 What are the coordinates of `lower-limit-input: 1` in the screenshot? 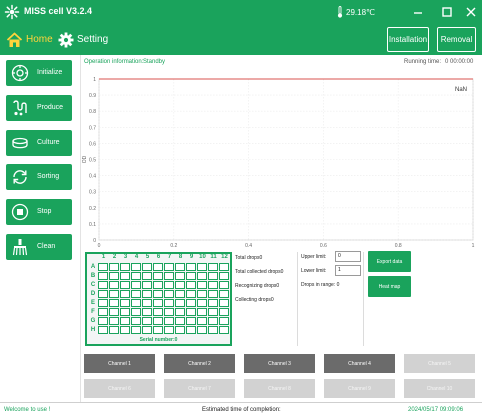 It's located at (348, 270).